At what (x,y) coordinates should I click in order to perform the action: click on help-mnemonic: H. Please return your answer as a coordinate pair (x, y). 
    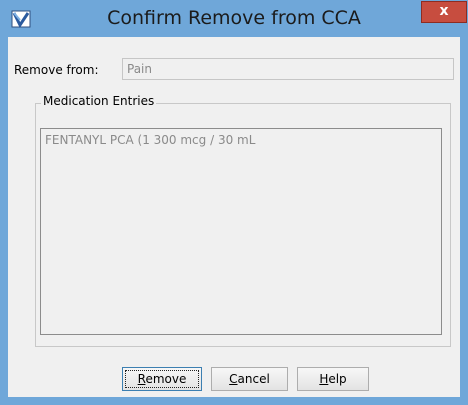
    Looking at the image, I should click on (324, 379).